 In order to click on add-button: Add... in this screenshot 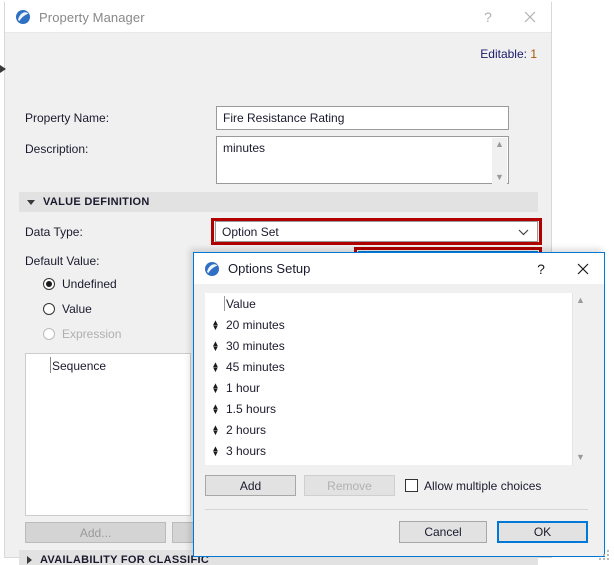, I will do `click(95, 532)`.